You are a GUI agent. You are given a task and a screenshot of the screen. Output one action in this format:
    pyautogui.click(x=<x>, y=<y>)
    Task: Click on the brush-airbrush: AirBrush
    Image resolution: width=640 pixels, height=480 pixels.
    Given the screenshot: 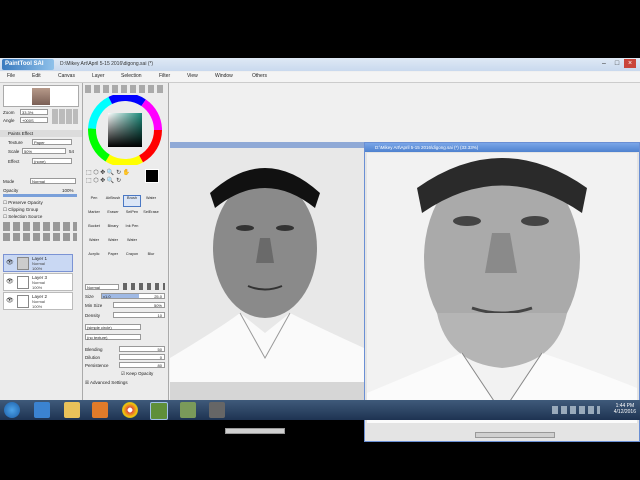 What is the action you would take?
    pyautogui.click(x=113, y=201)
    